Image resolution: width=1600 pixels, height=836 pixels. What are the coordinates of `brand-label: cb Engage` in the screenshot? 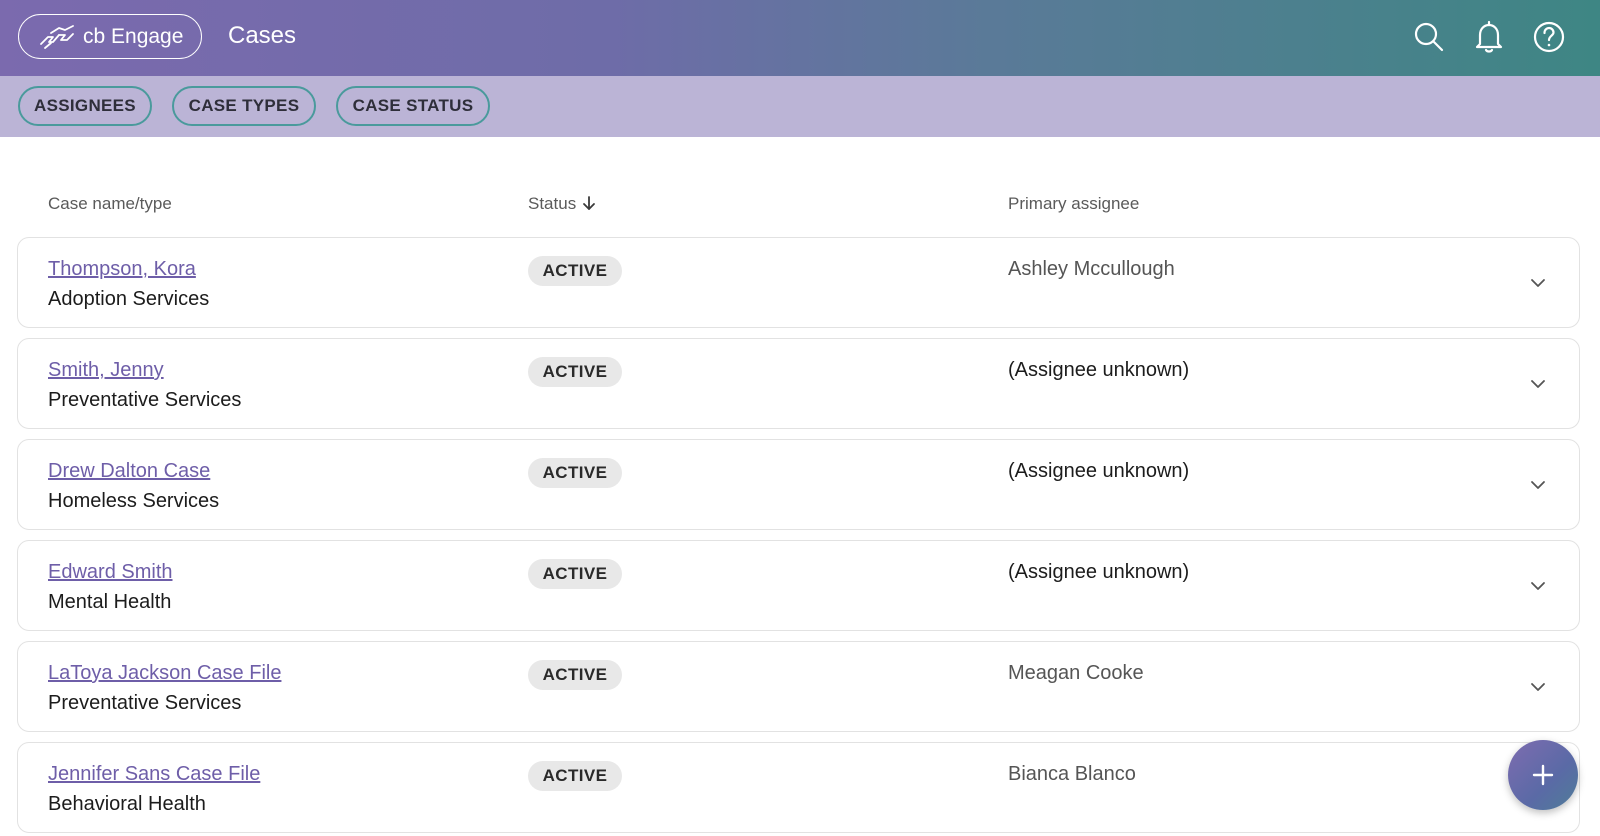 It's located at (133, 36).